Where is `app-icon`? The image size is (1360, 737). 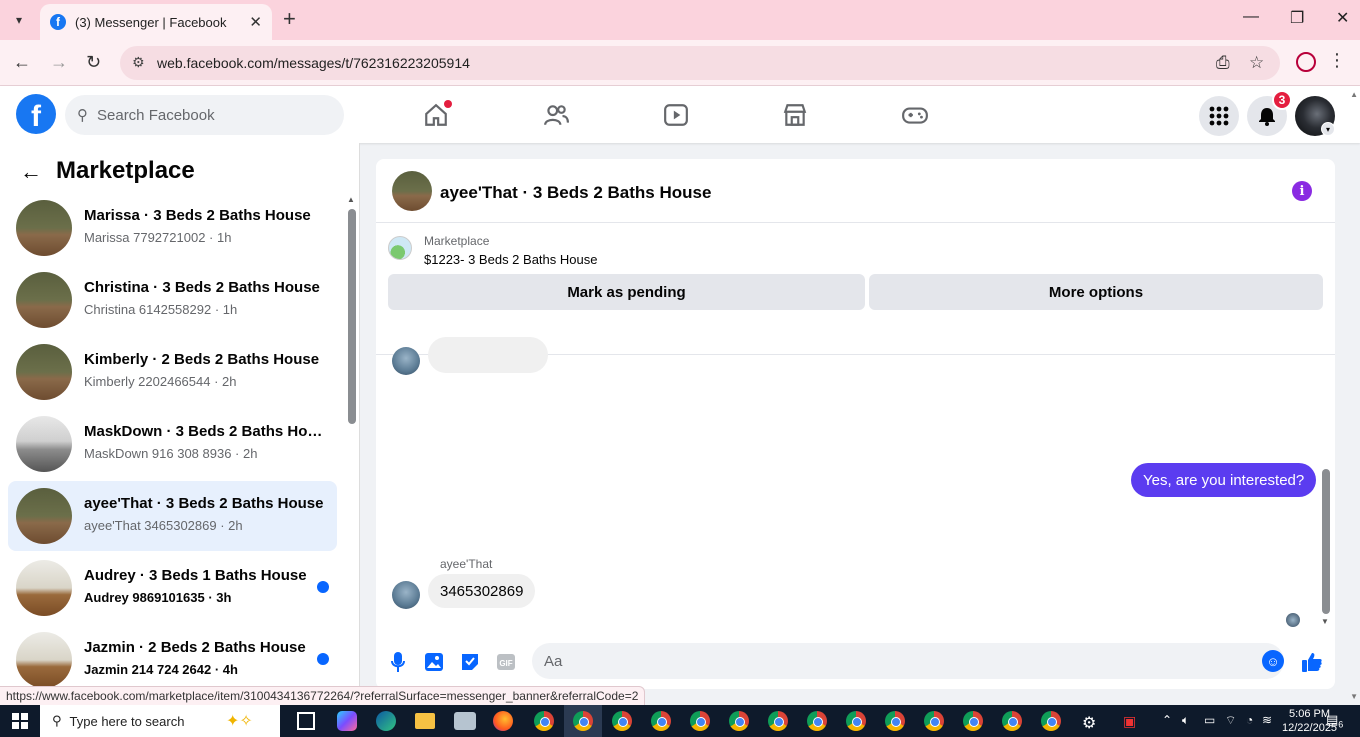
app-icon is located at coordinates (465, 721).